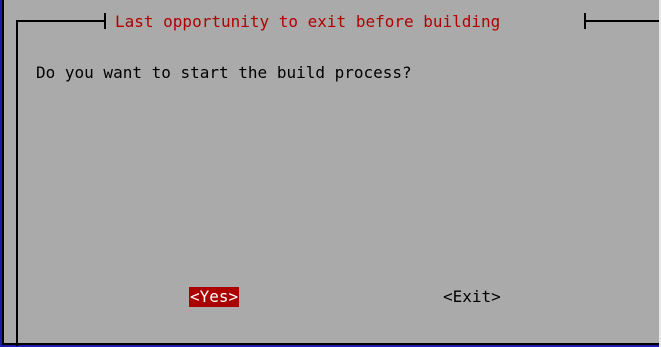 The width and height of the screenshot is (661, 347). I want to click on dialog-frame-top-left, so click(60, 21).